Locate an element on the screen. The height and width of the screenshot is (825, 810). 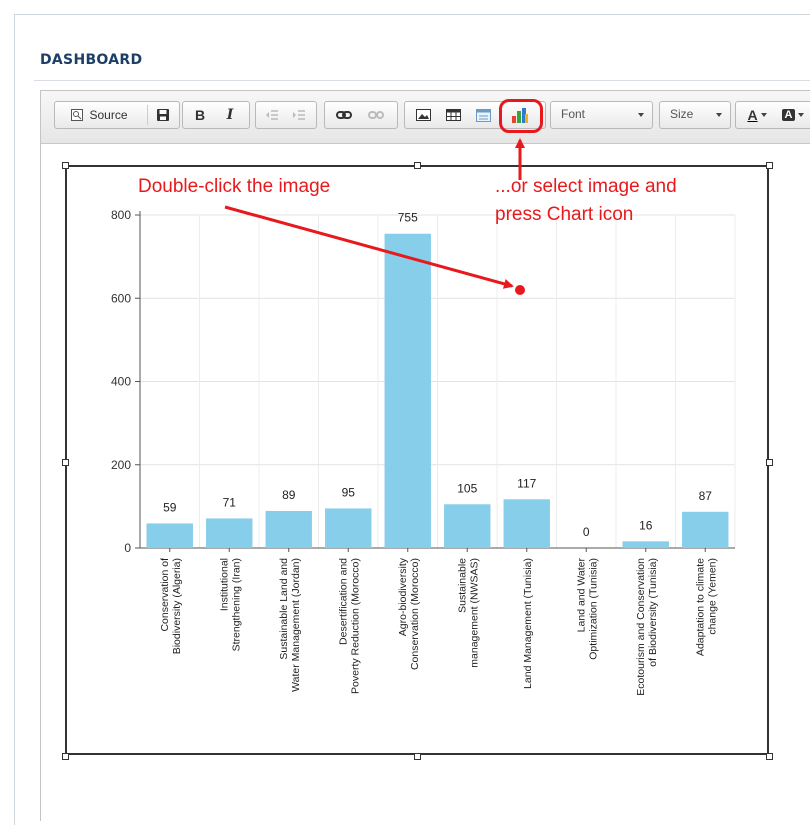
data-label: 755 is located at coordinates (408, 218).